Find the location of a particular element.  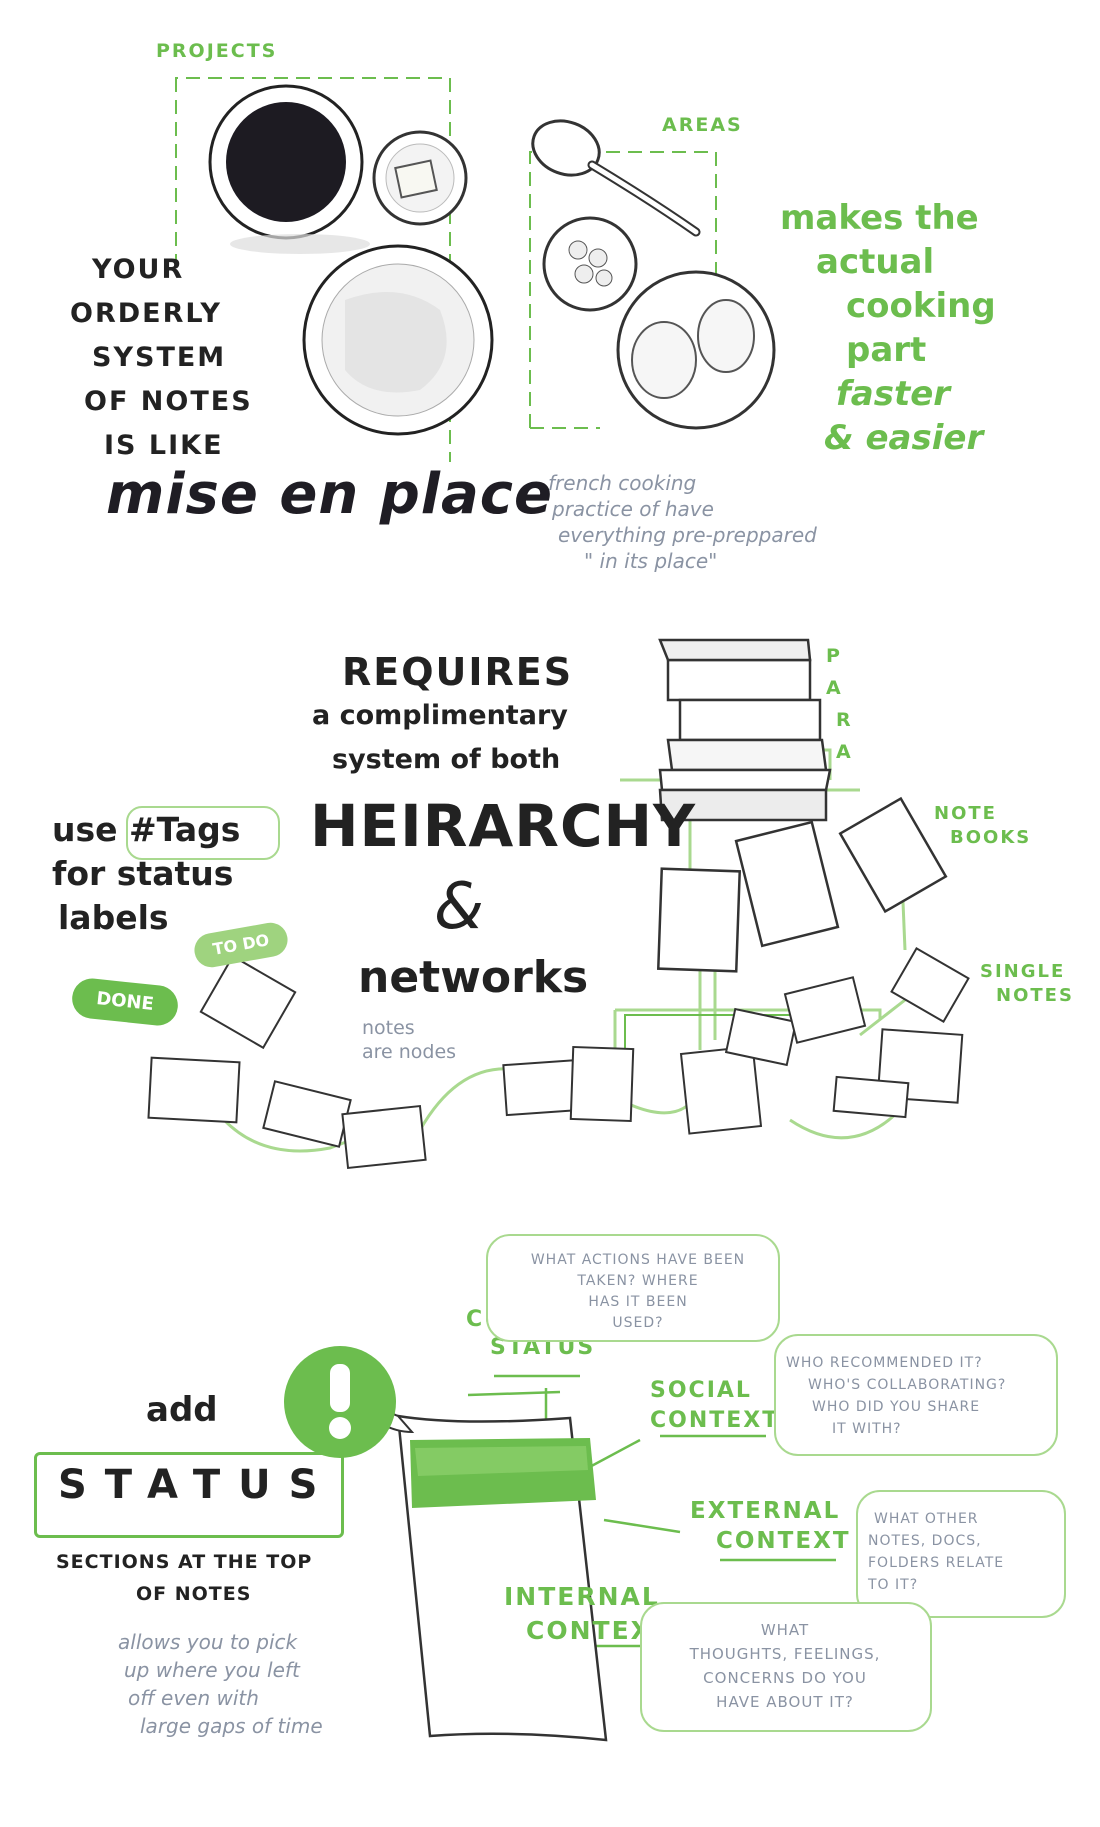

external-context-question: NOTES, DOCS, is located at coordinates (925, 1541).